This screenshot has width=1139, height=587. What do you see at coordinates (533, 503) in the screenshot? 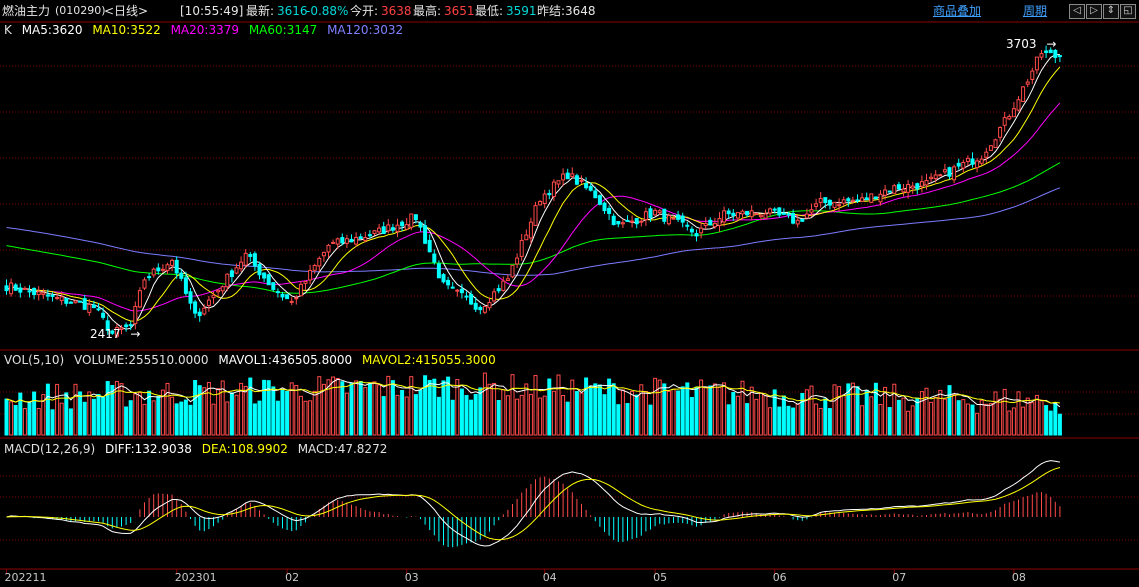
I see `diff-line` at bounding box center [533, 503].